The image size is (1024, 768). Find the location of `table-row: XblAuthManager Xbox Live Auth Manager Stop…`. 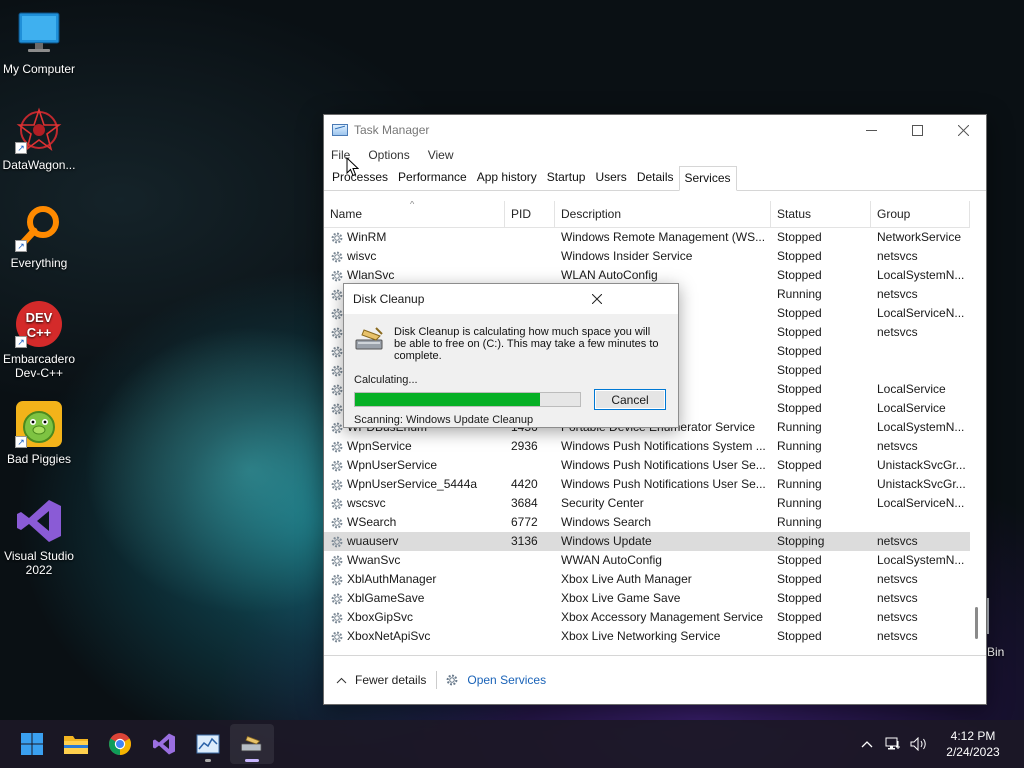

table-row: XblAuthManager Xbox Live Auth Manager Stop… is located at coordinates (647, 579).